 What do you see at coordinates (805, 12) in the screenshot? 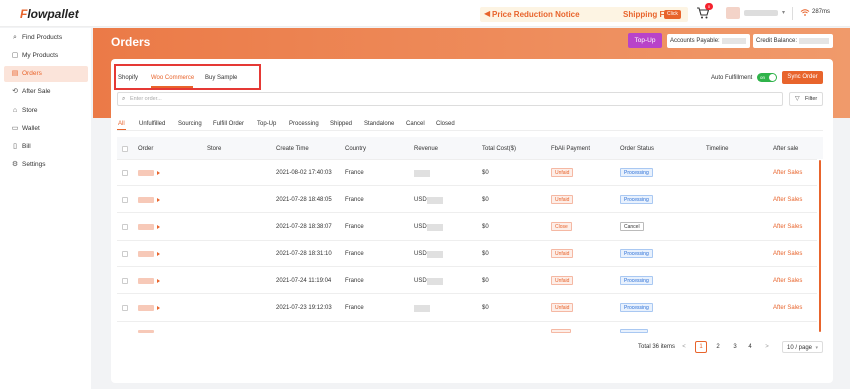
I see `wifi-icon` at bounding box center [805, 12].